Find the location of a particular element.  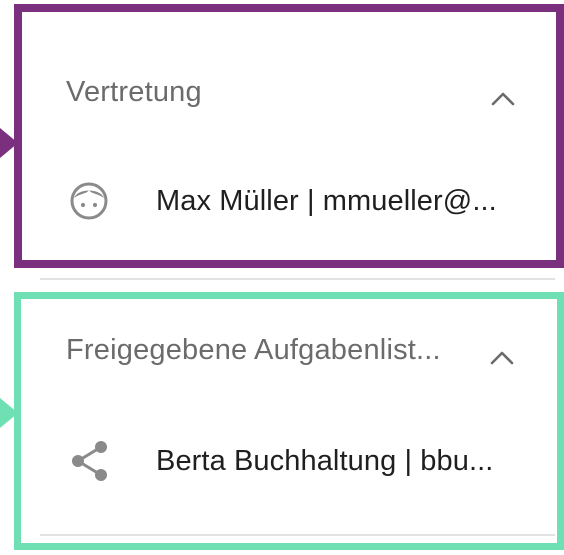

face-icon is located at coordinates (89, 201).